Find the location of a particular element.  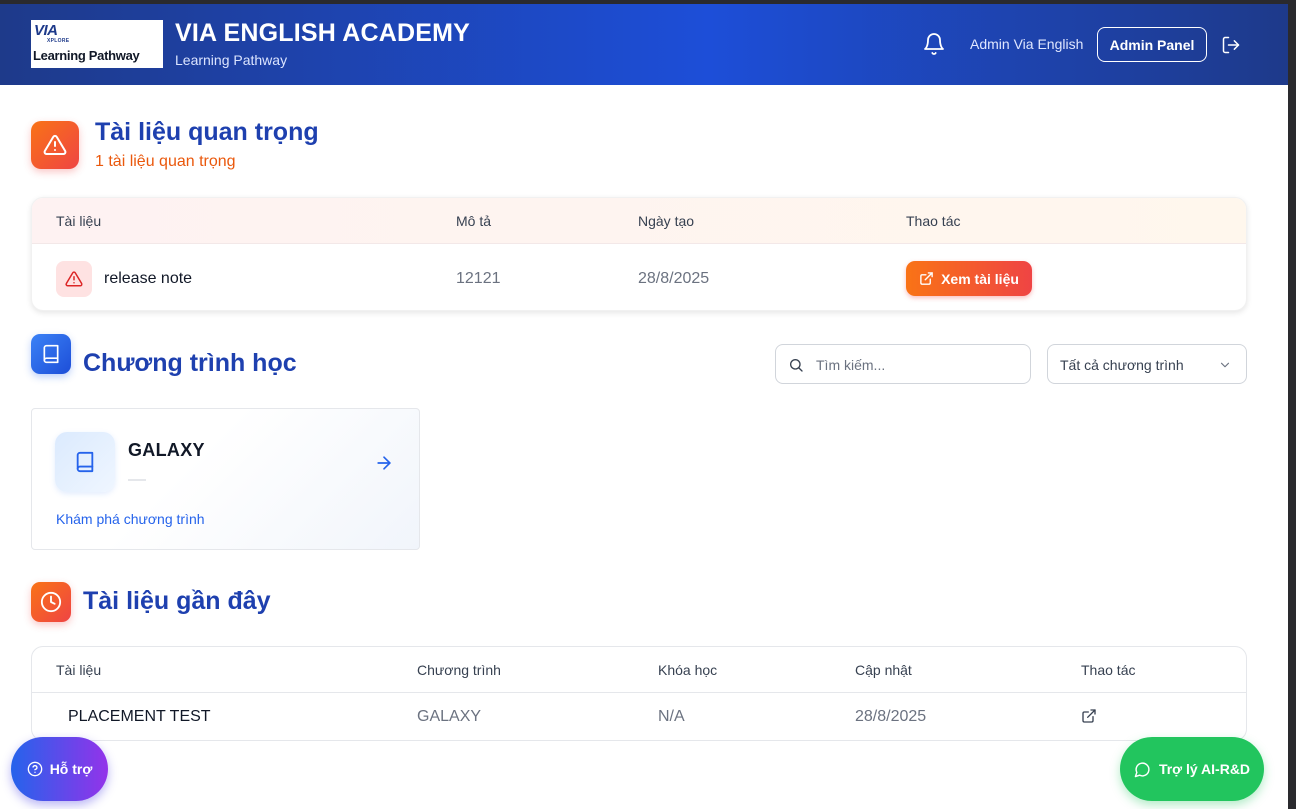

doc-description: 12121 is located at coordinates (478, 278).